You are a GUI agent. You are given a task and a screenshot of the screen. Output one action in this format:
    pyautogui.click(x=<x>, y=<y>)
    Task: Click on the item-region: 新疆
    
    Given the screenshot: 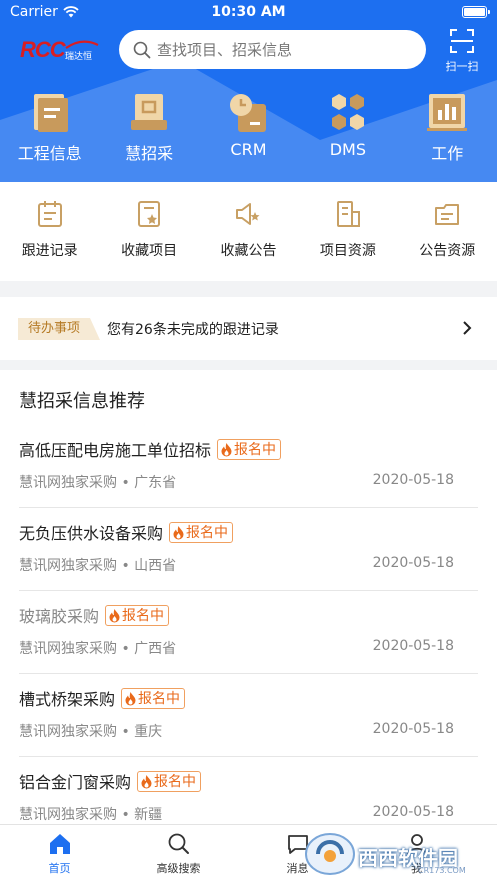 What is the action you would take?
    pyautogui.click(x=148, y=815)
    